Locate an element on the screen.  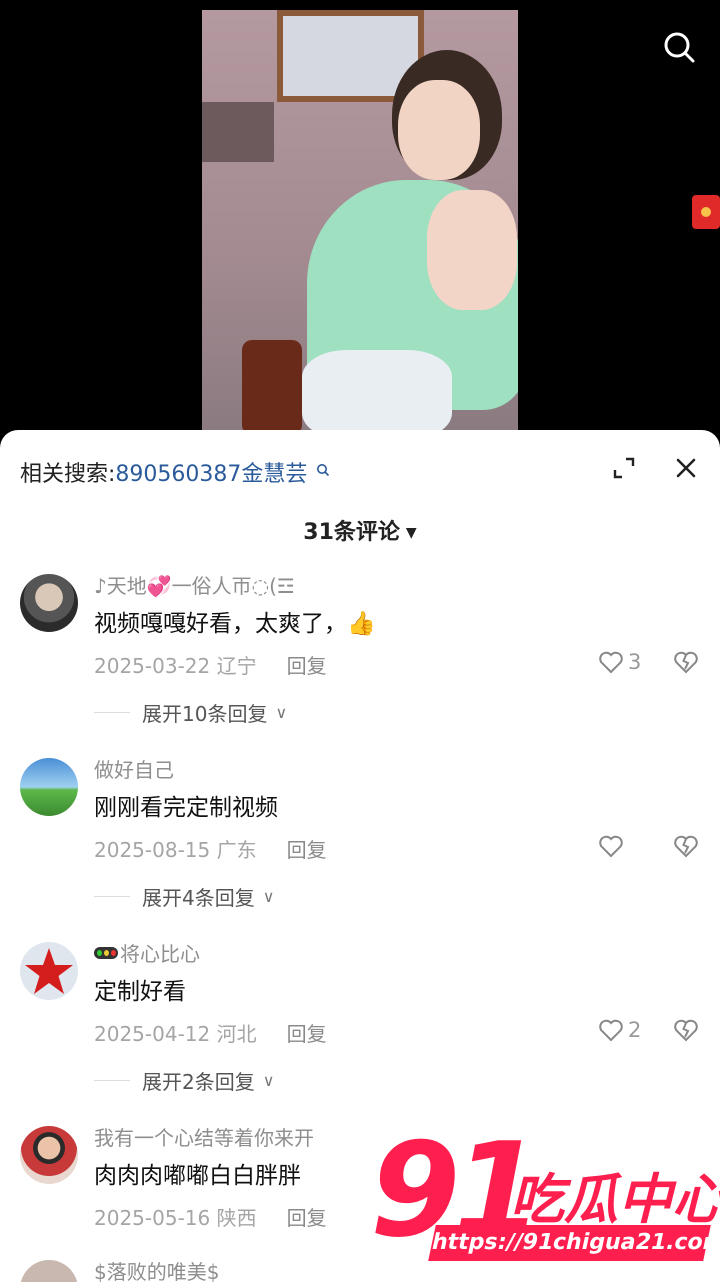
shelf is located at coordinates (238, 132).